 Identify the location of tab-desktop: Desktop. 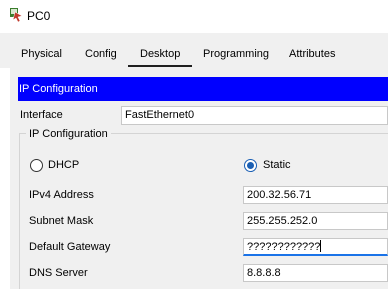
(160, 54).